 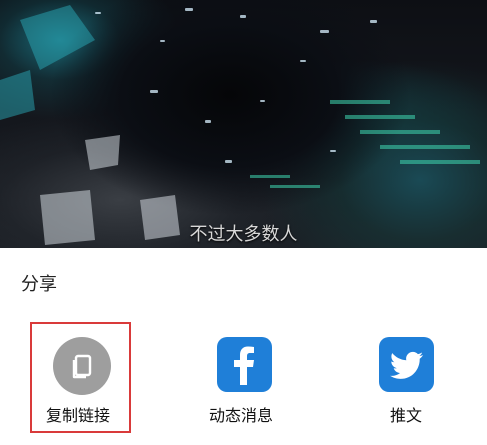 What do you see at coordinates (243, 234) in the screenshot?
I see `video-subtitle: 不过大多数人` at bounding box center [243, 234].